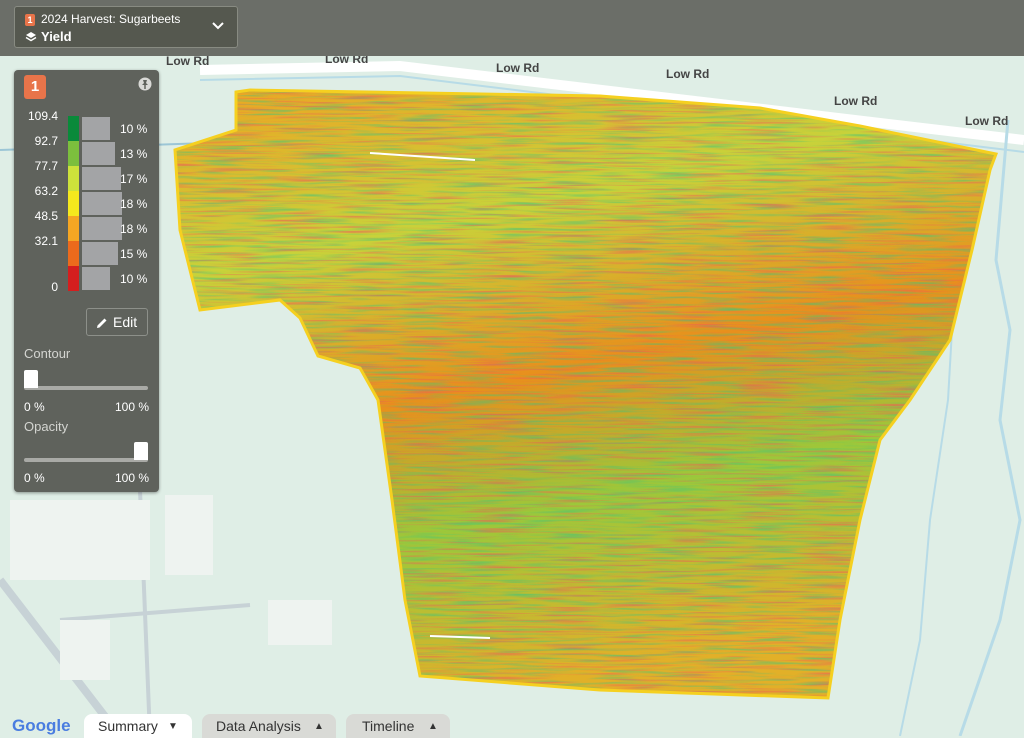 The width and height of the screenshot is (1024, 738). Describe the element at coordinates (111, 19) in the screenshot. I see `layer-title: 2024 Harvest: Sugarbeets` at that location.